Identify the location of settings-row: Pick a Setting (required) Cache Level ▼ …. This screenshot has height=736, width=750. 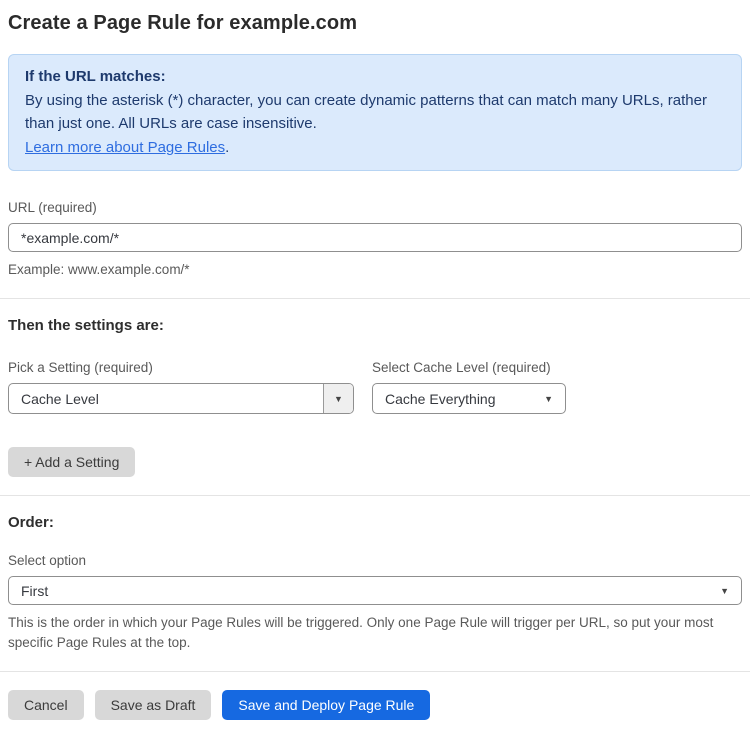
(375, 387).